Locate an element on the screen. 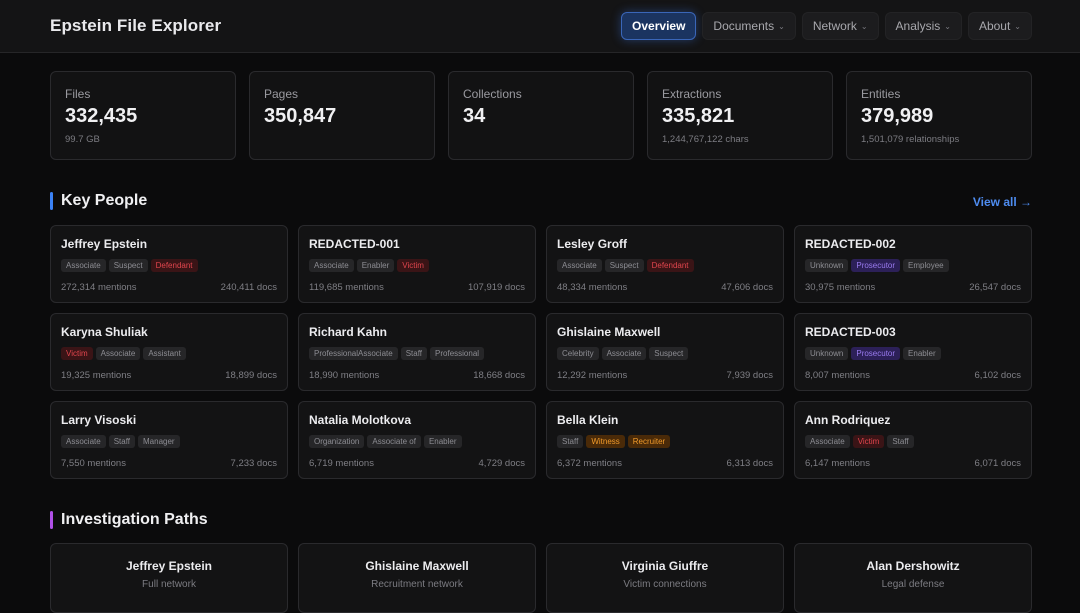  docs-count: 7,939 docs is located at coordinates (749, 375).